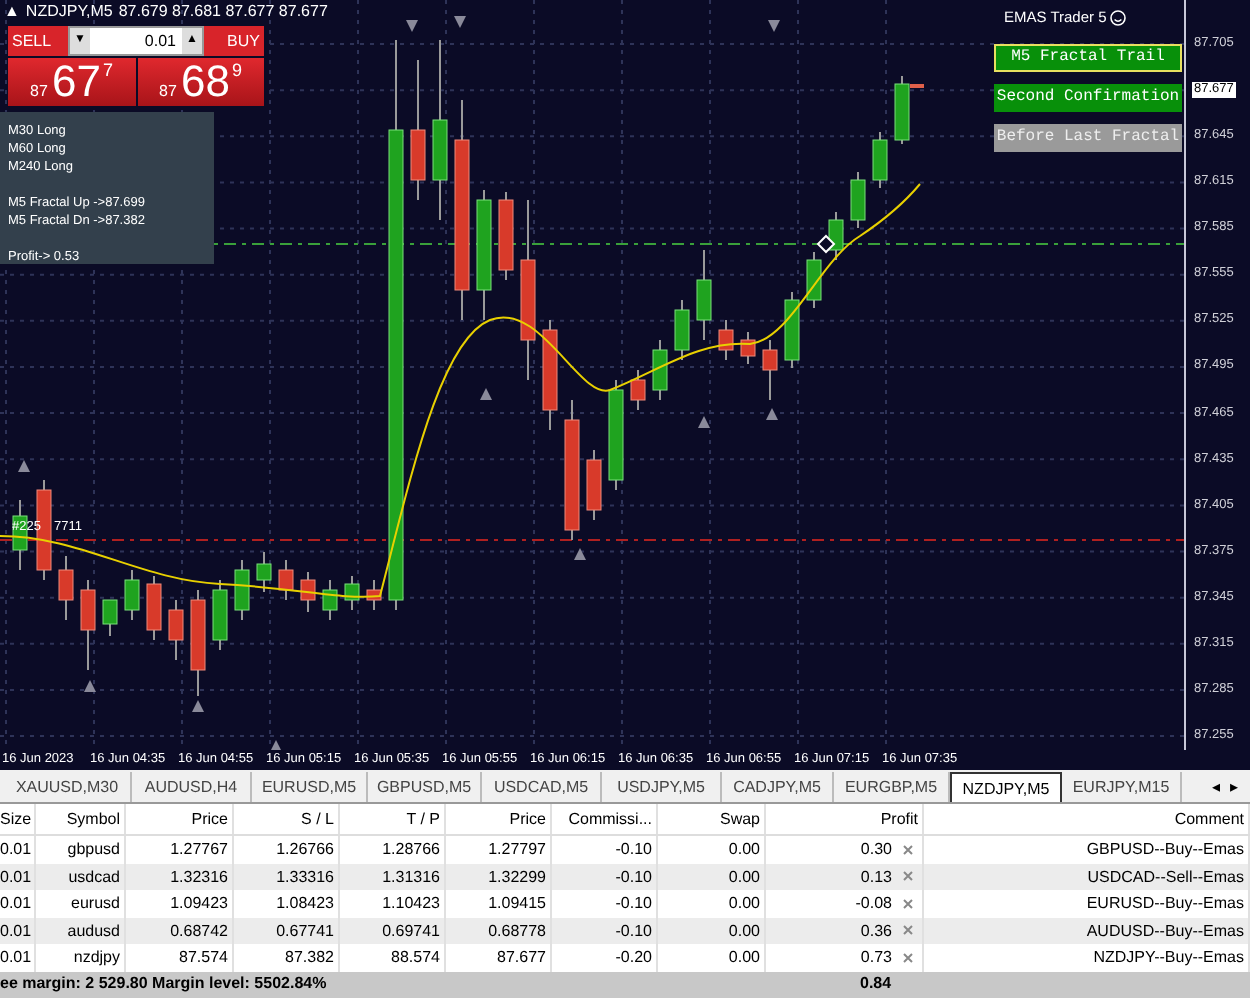  I want to click on column-header: T / P, so click(393, 819).